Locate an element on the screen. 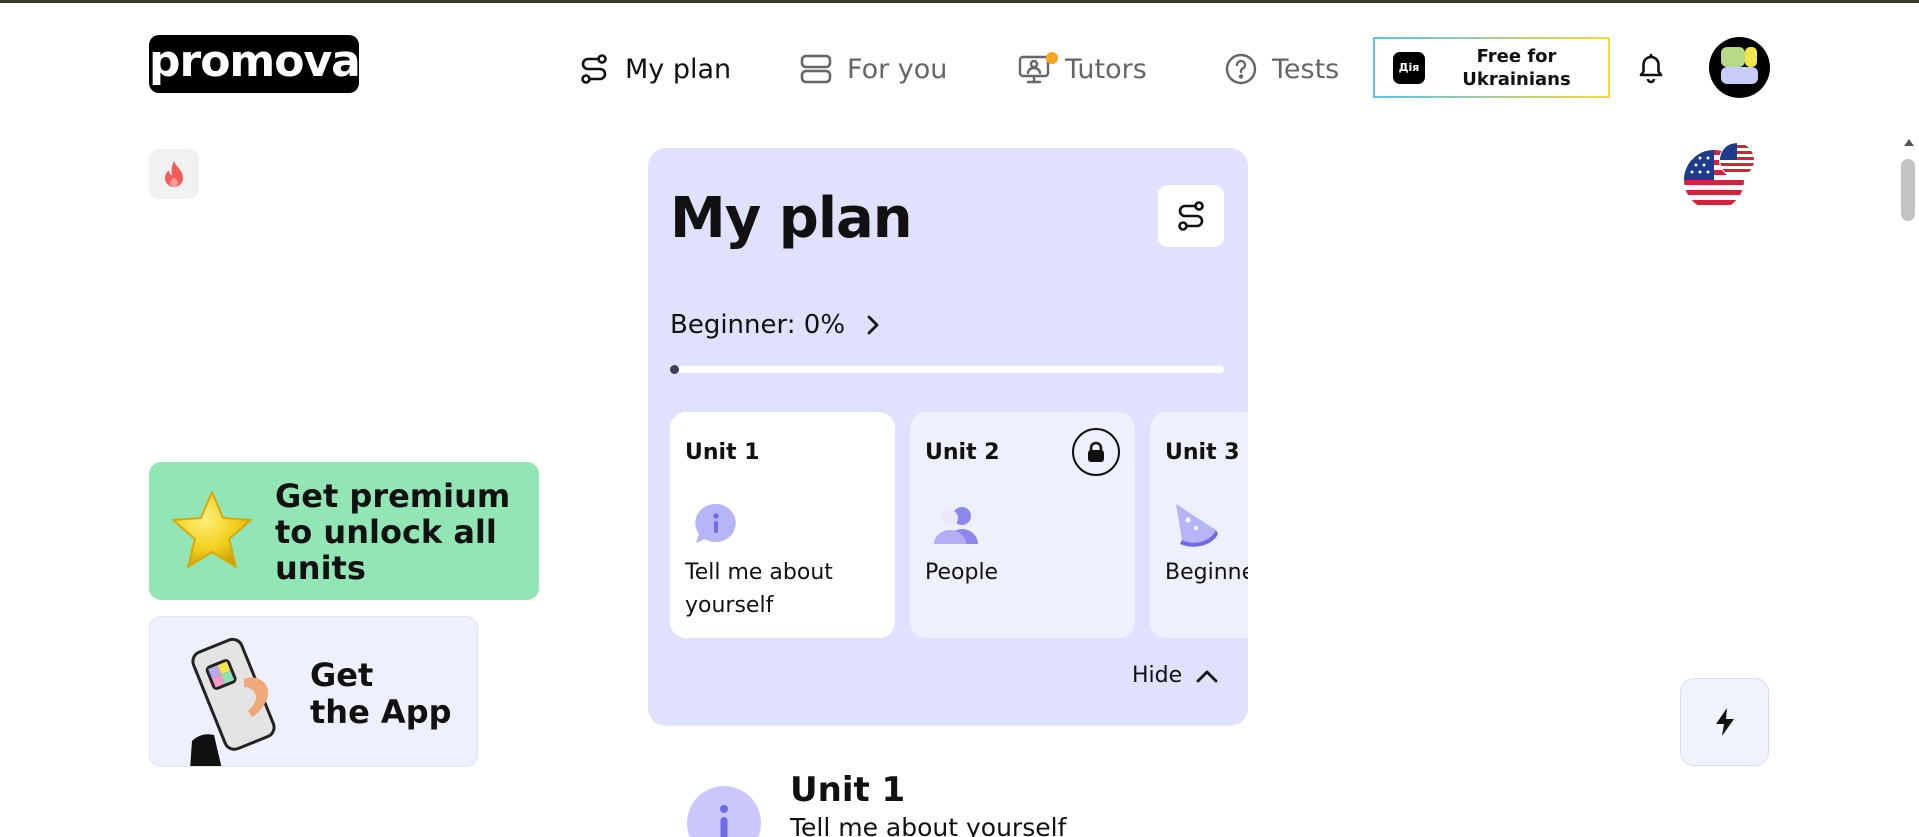 This screenshot has width=1919, height=837. avatar-icon is located at coordinates (1739, 65).